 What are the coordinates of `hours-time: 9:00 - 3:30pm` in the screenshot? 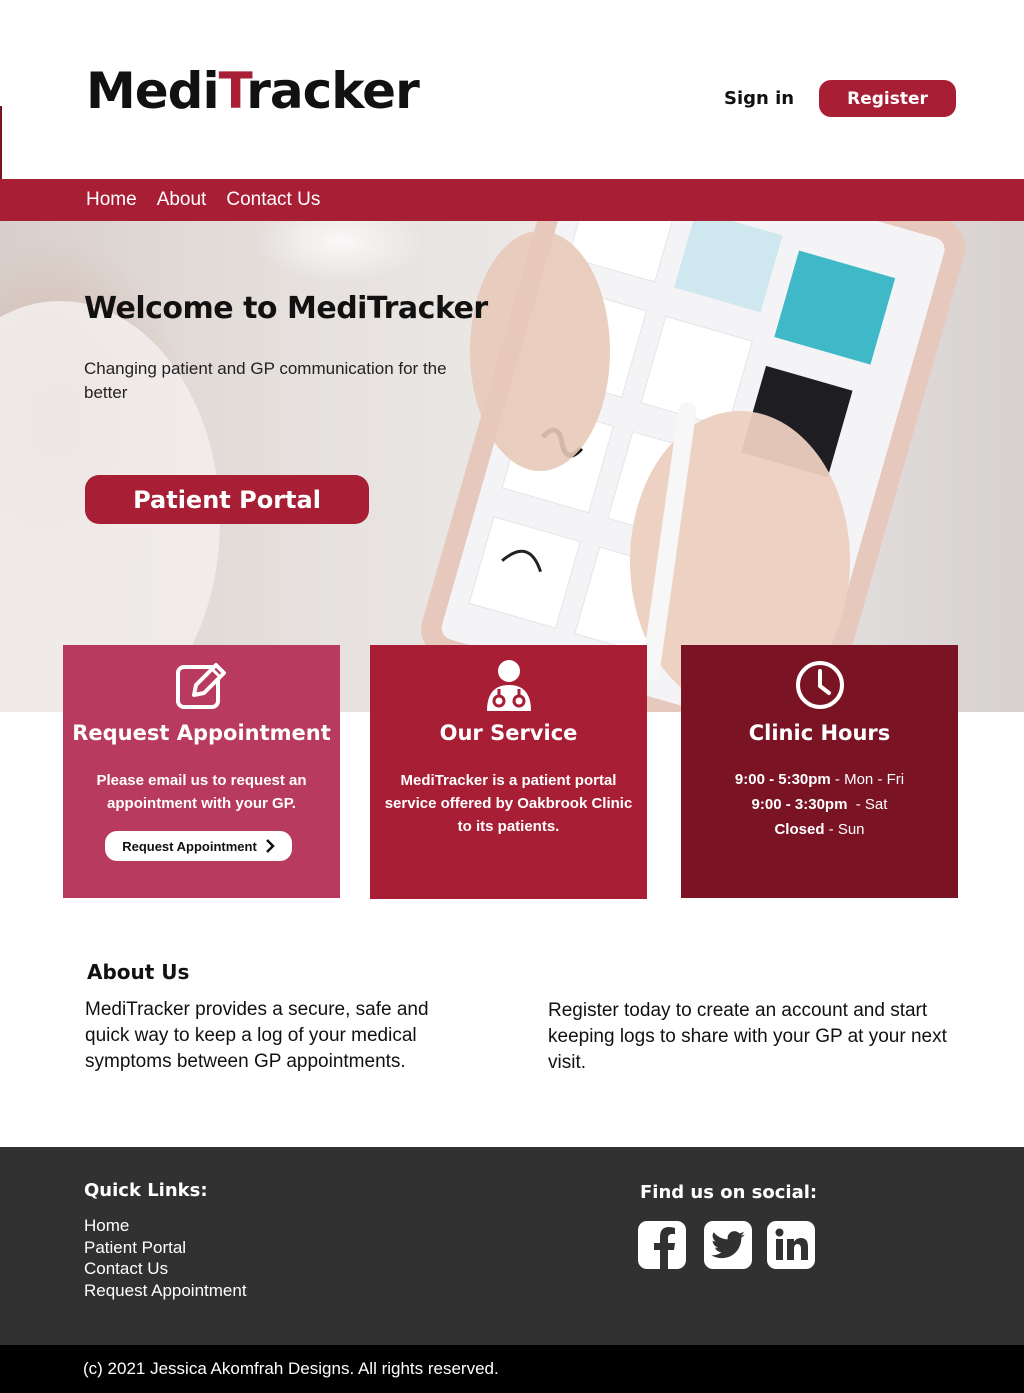 It's located at (799, 804).